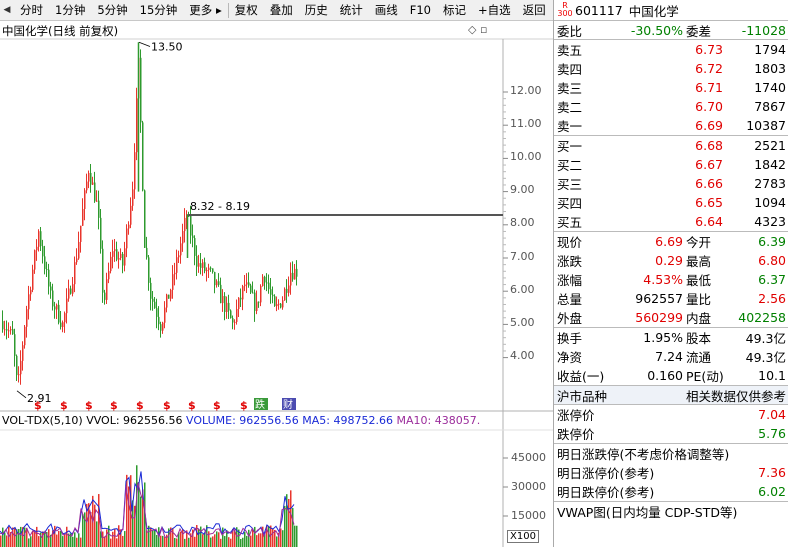 This screenshot has width=788, height=547. Describe the element at coordinates (534, 10) in the screenshot. I see `toolbar-item-back: 返回` at that location.